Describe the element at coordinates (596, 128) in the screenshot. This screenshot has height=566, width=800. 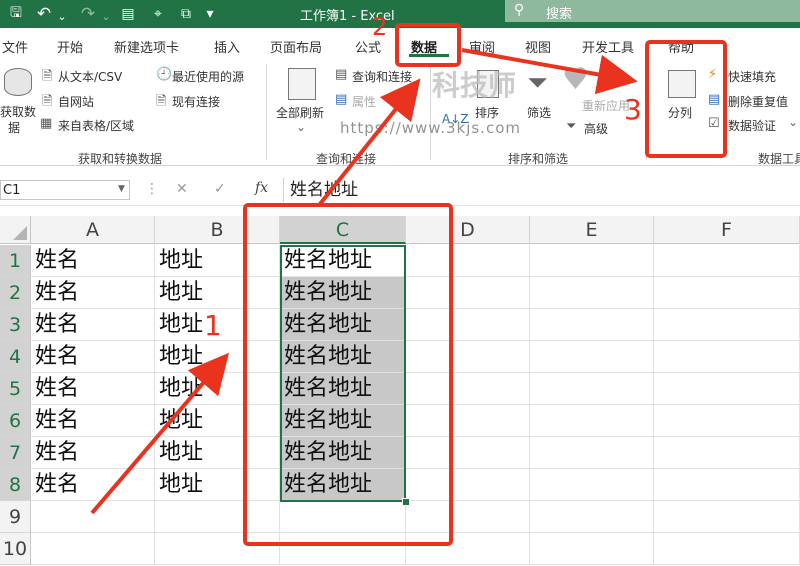
I see `advanced-button: 高级` at that location.